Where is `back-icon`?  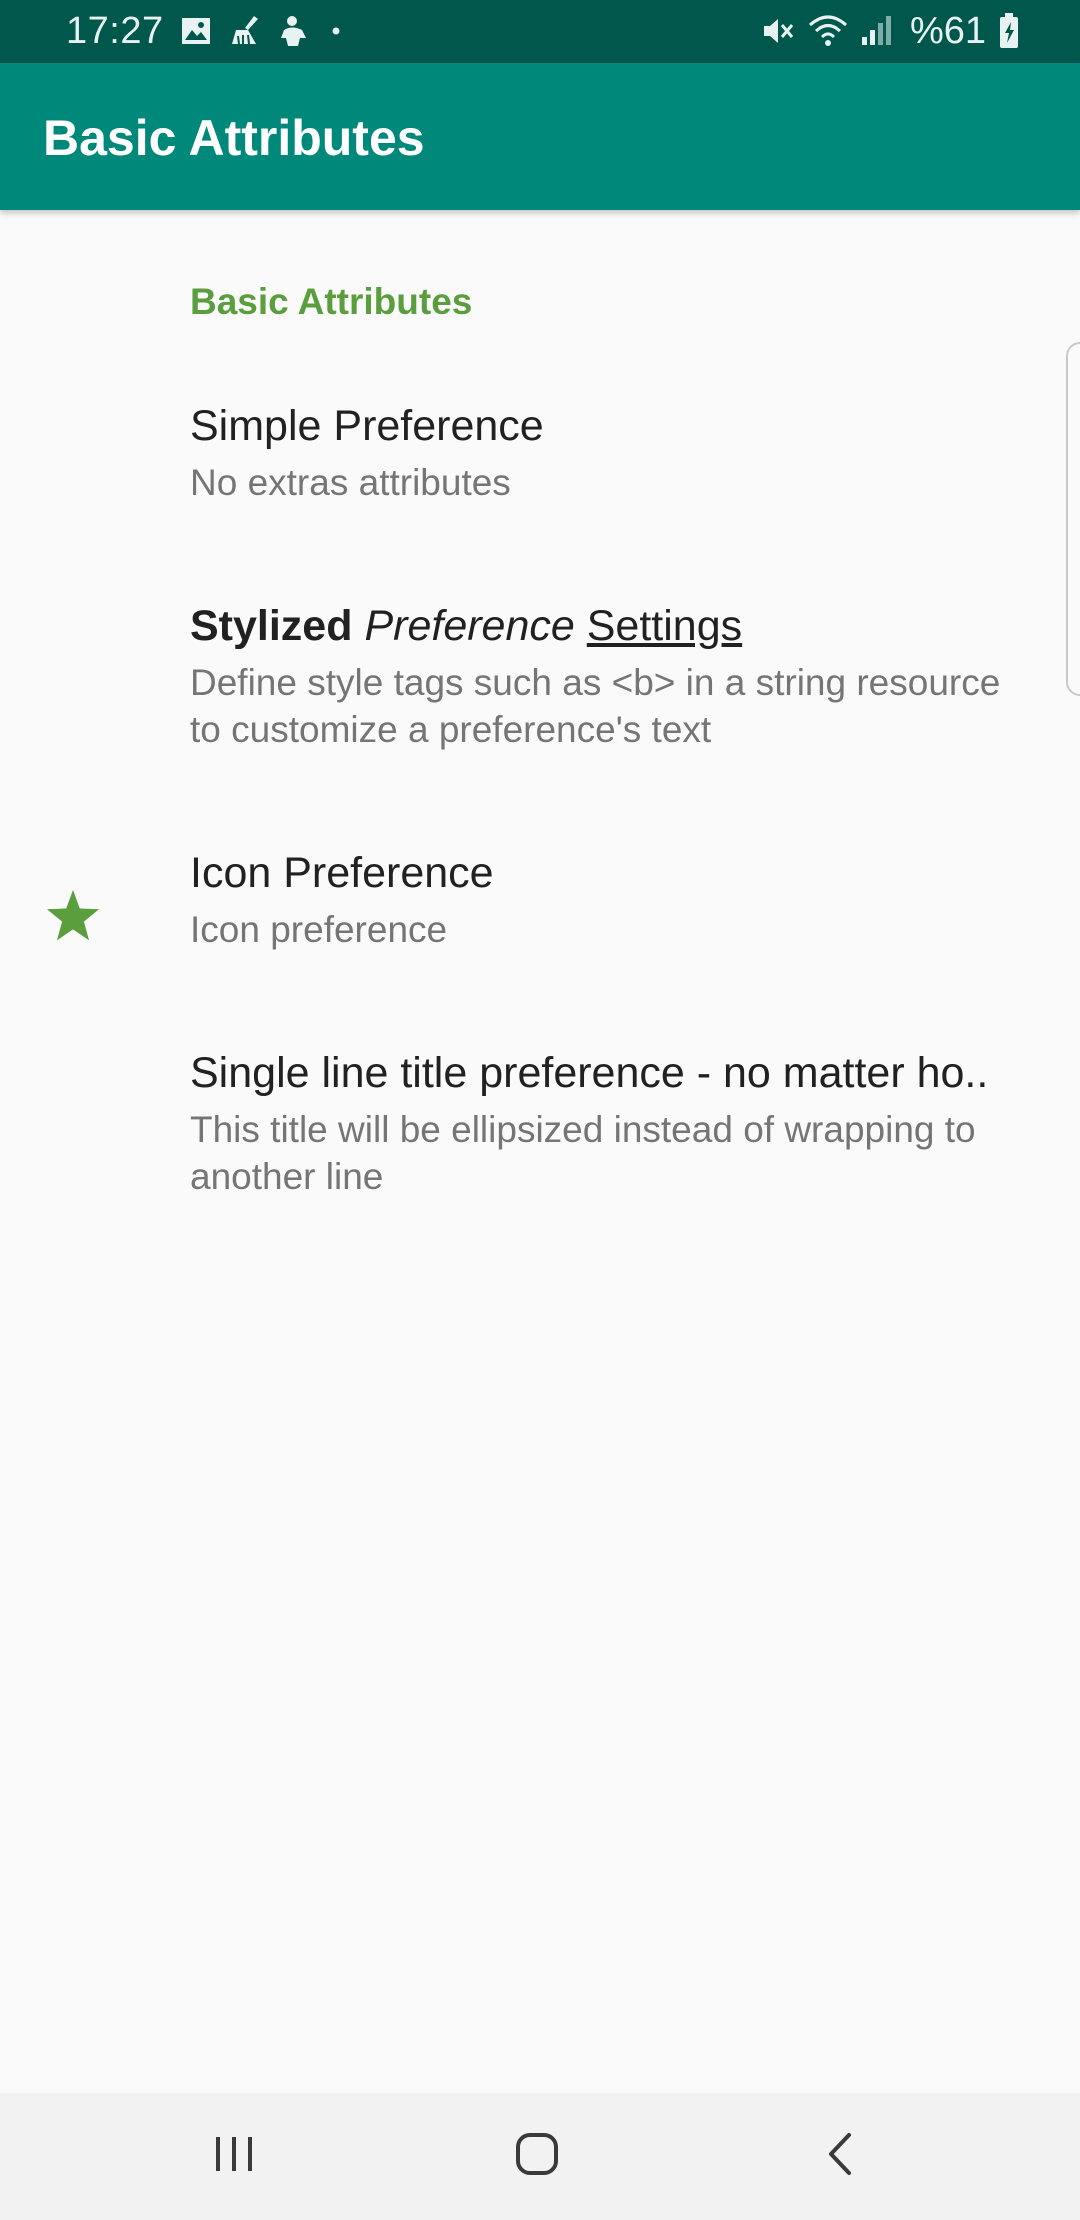 back-icon is located at coordinates (840, 2156).